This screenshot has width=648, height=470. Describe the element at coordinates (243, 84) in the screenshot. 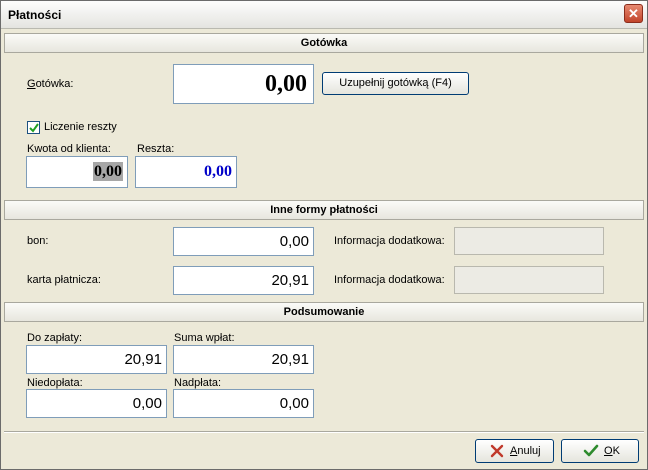

I see `cash-input: 0,00` at that location.